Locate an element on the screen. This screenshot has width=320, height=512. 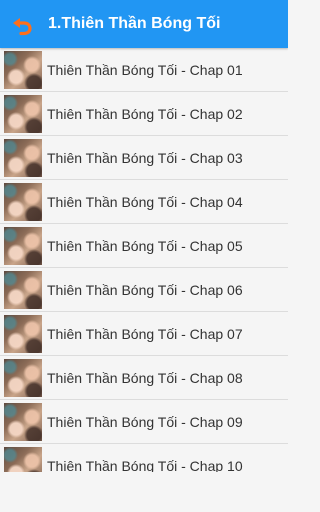
chapter-item-01: Thiên Thần Bóng Tối - Chap 01 is located at coordinates (144, 70).